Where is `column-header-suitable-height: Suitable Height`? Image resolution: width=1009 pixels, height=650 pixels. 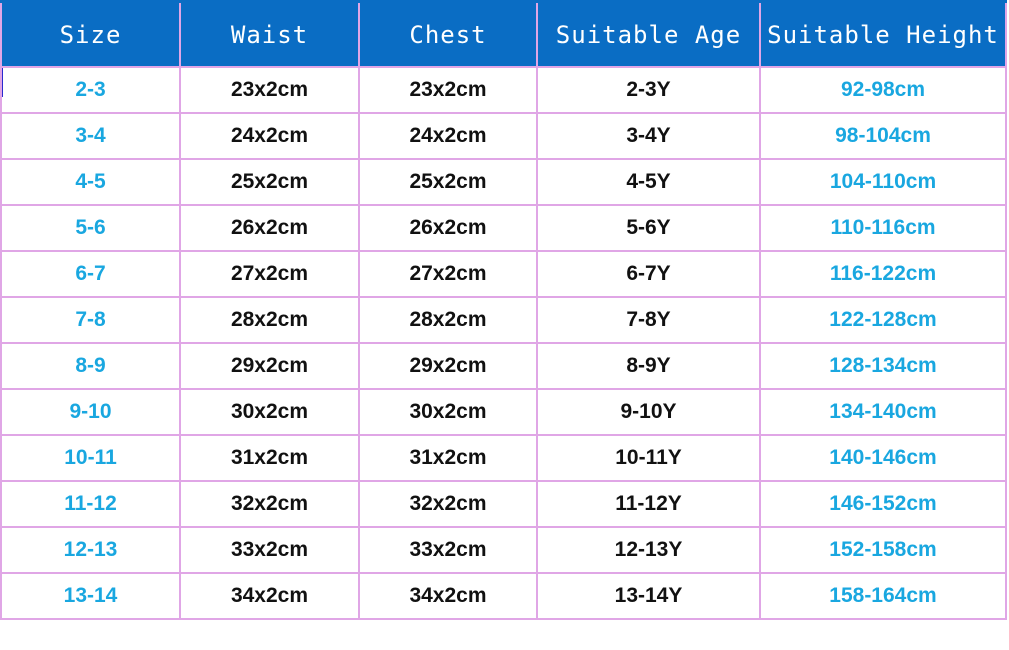
column-header-suitable-height: Suitable Height is located at coordinates (883, 34).